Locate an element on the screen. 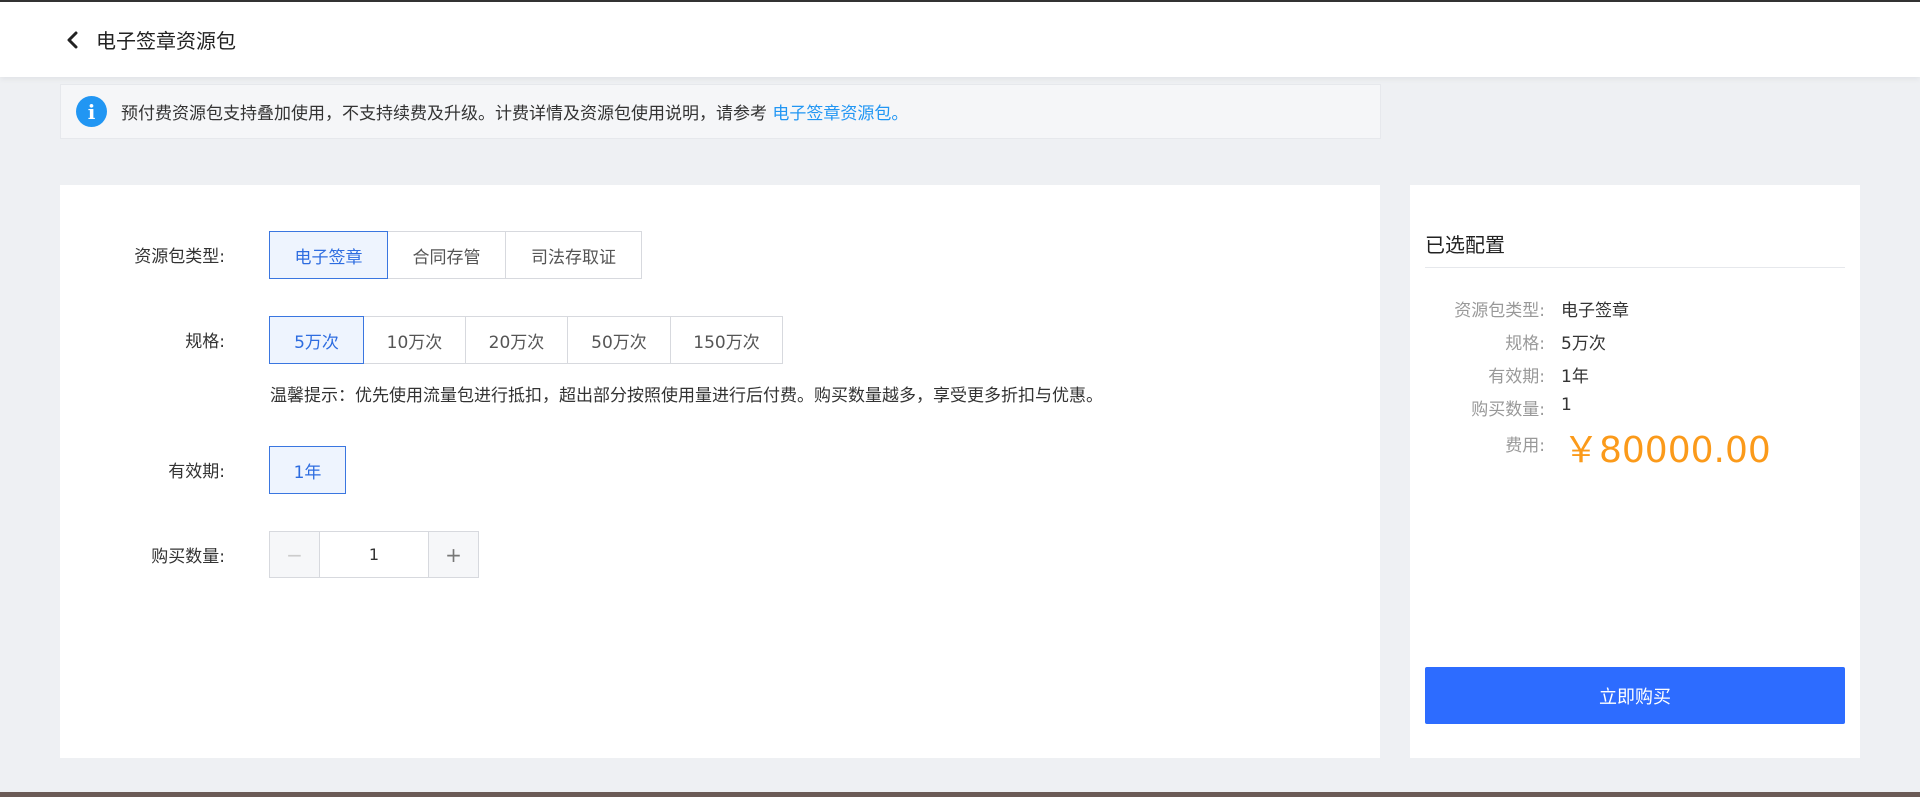 This screenshot has width=1920, height=797. back-arrow-icon is located at coordinates (72, 40).